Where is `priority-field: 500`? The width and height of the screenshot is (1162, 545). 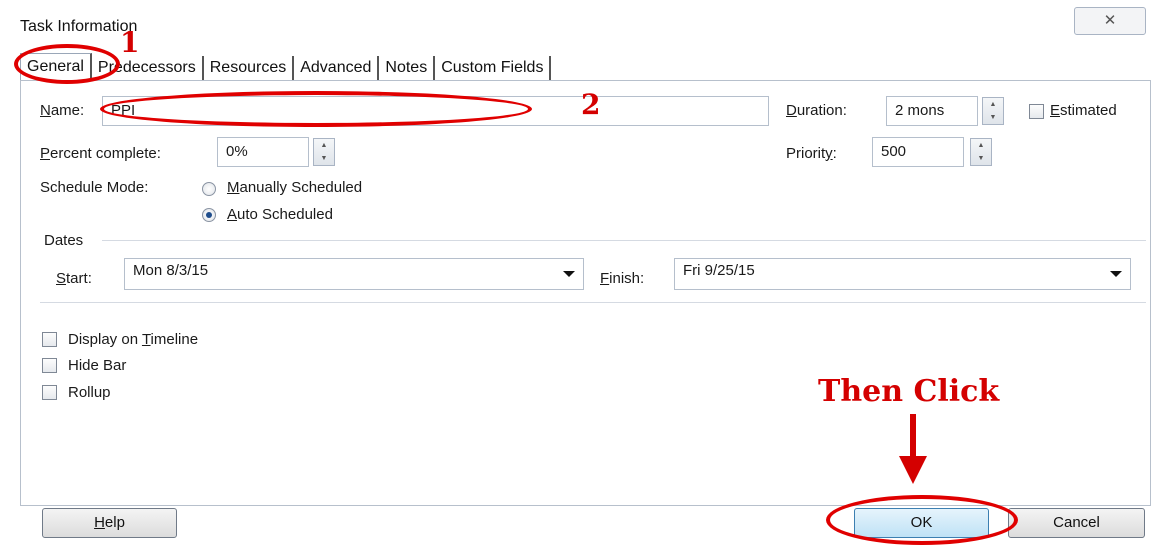
priority-field: 500 is located at coordinates (918, 152).